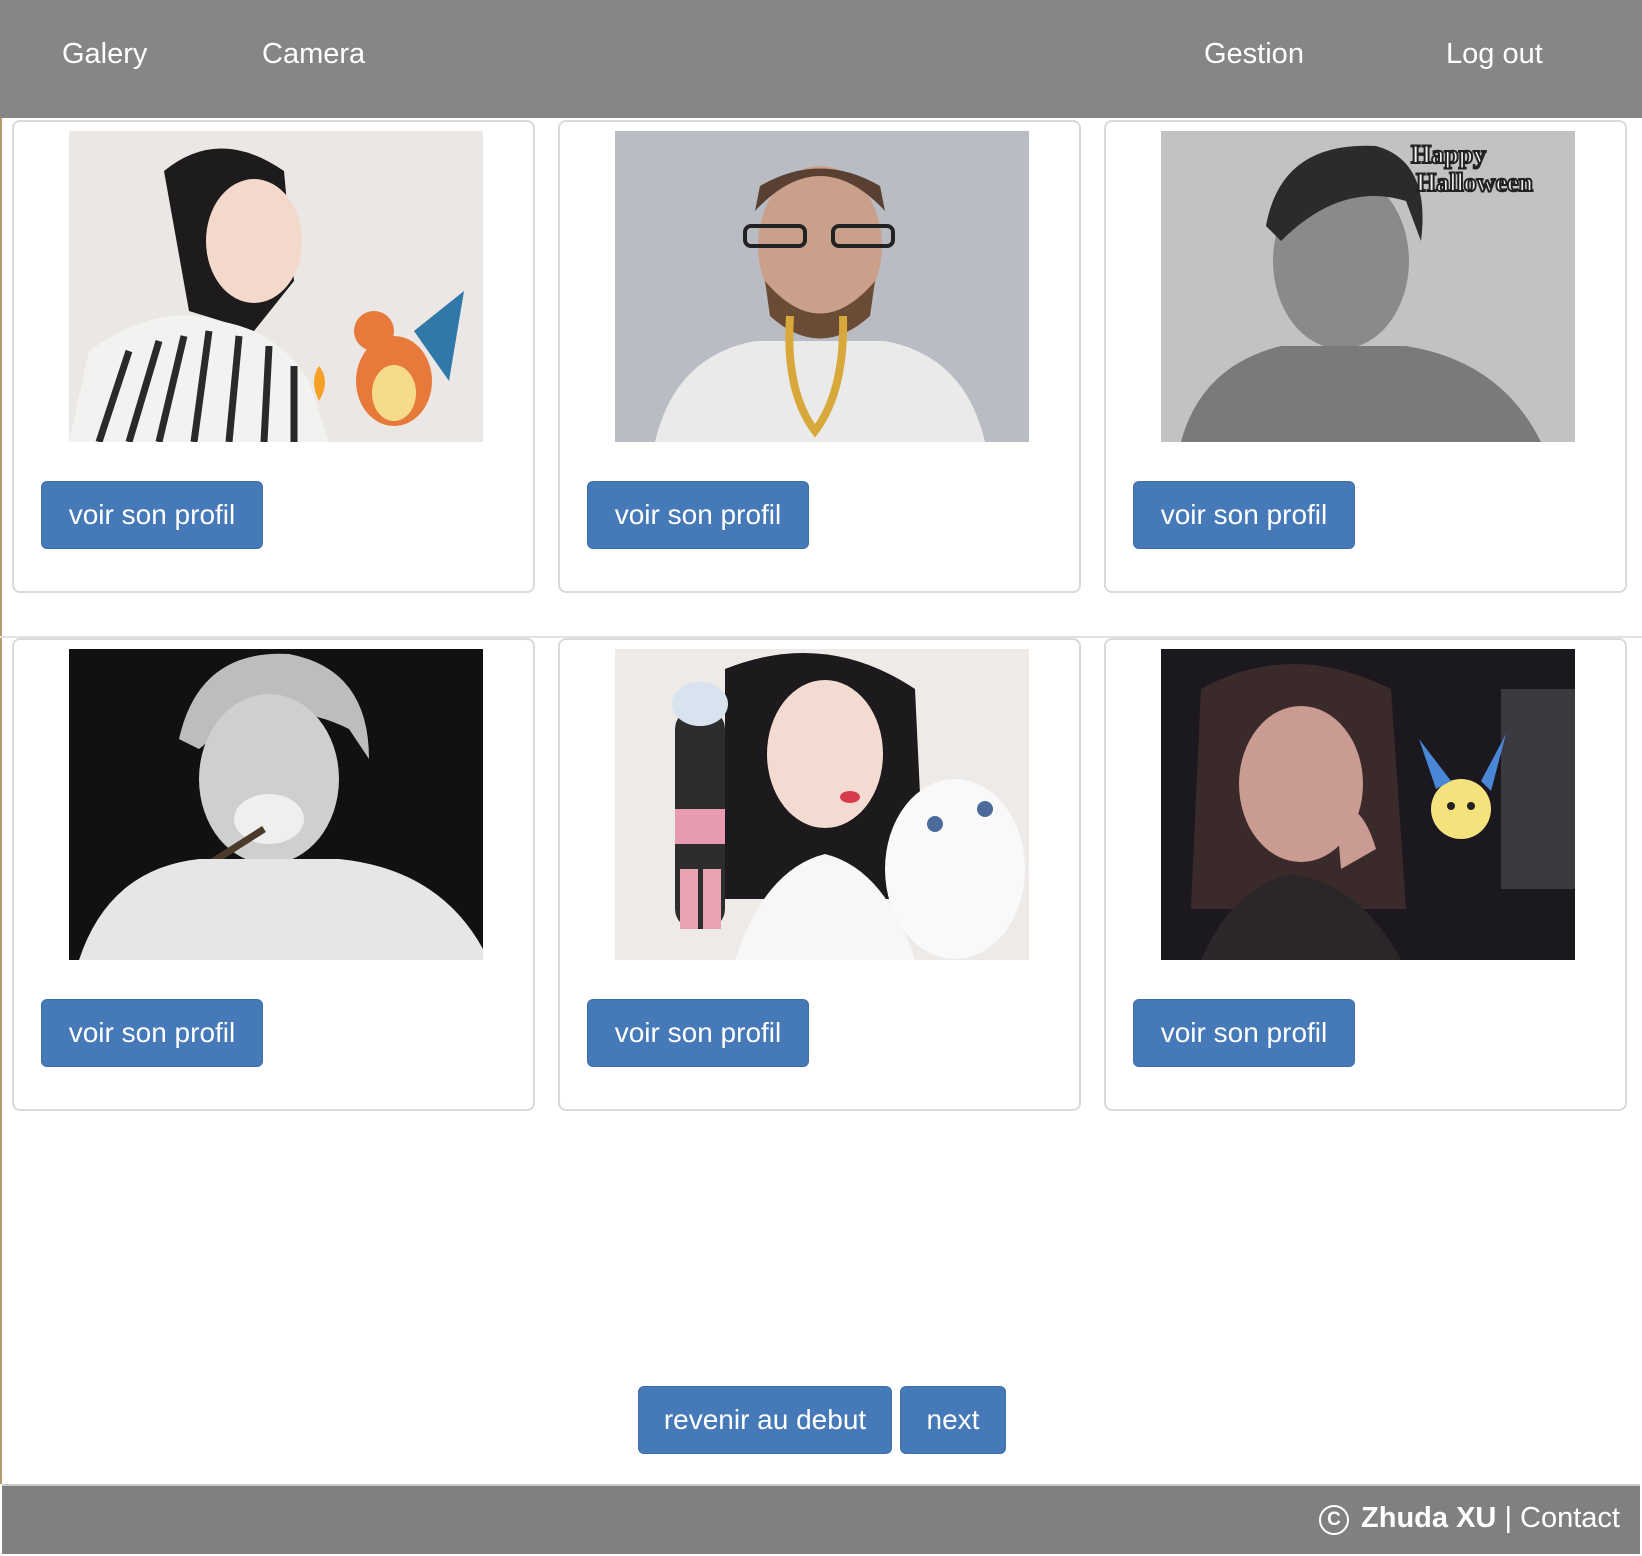  Describe the element at coordinates (1570, 1518) in the screenshot. I see `footer-contact-link: Contact` at that location.